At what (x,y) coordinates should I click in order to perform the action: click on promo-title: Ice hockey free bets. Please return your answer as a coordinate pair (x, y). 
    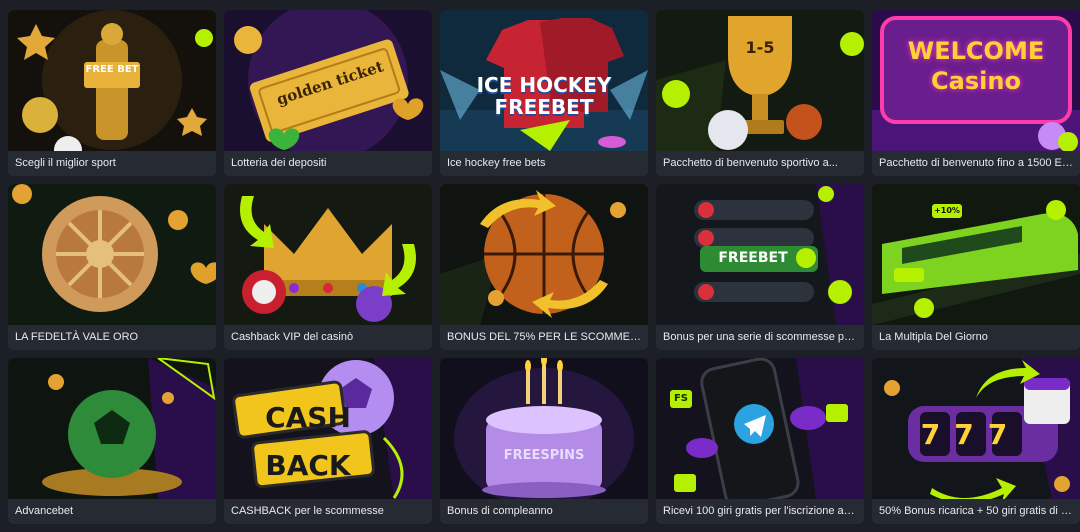
    Looking at the image, I should click on (544, 163).